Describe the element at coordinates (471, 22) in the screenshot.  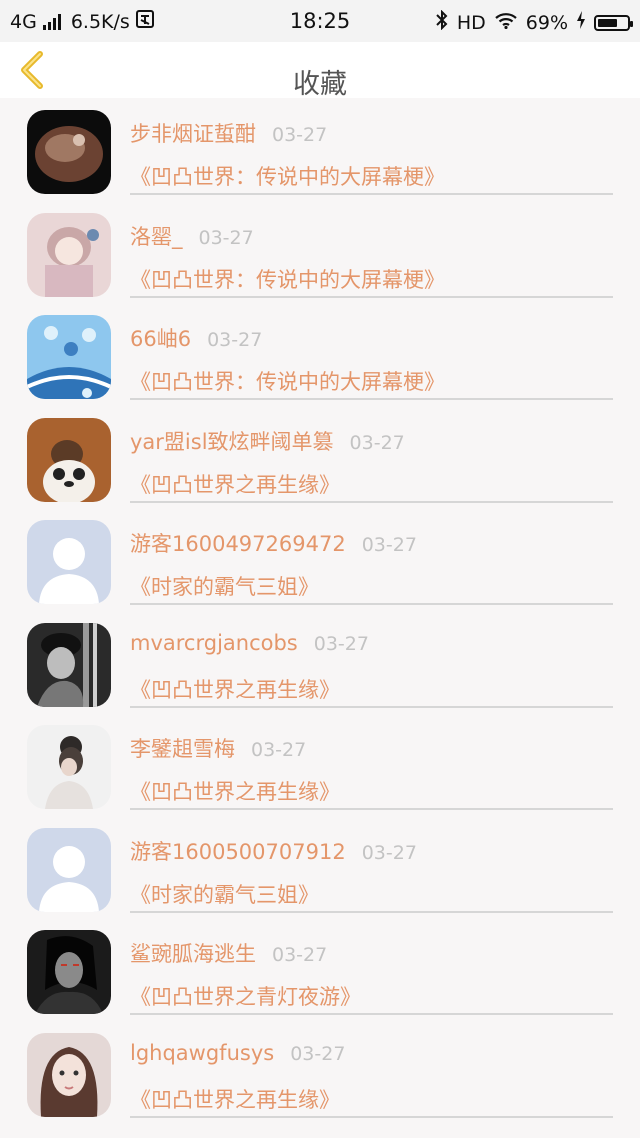
I see `hd-label: HD` at that location.